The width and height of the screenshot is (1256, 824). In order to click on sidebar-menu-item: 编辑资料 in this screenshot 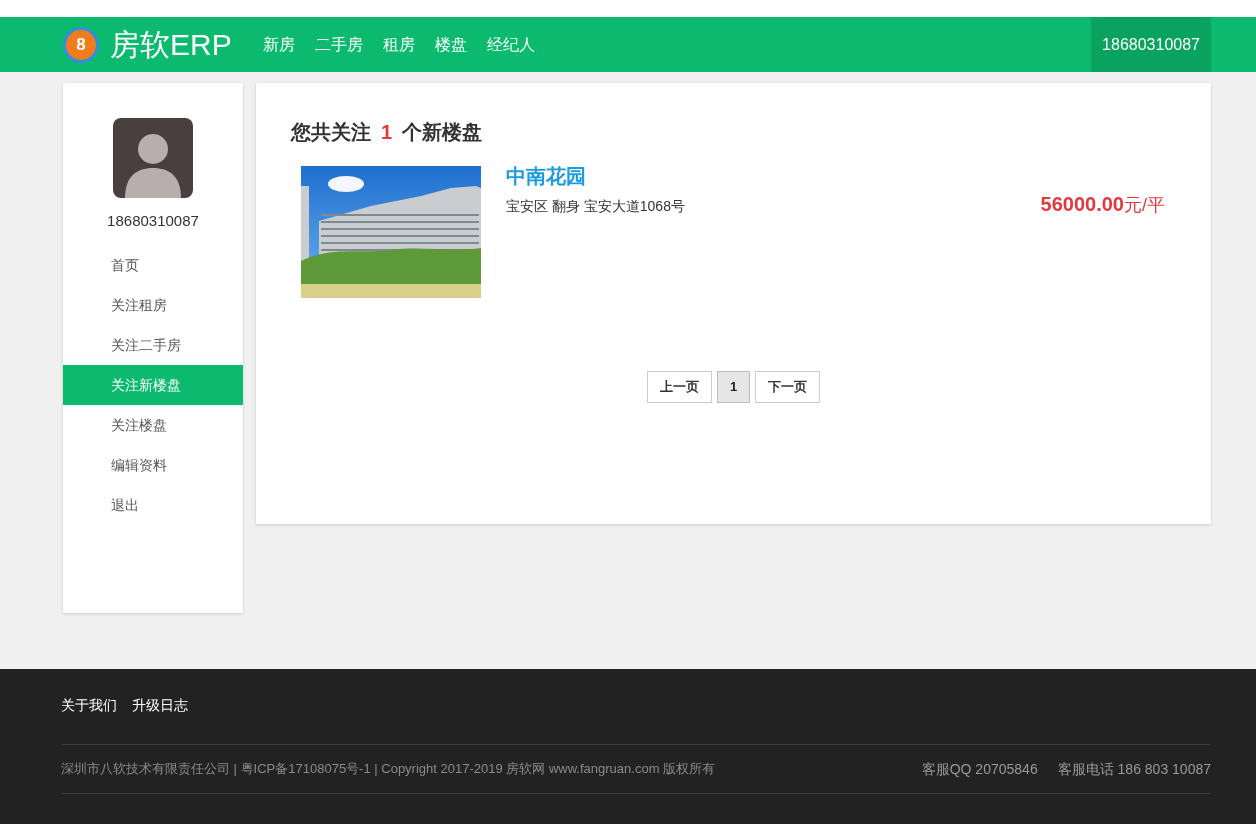, I will do `click(153, 465)`.